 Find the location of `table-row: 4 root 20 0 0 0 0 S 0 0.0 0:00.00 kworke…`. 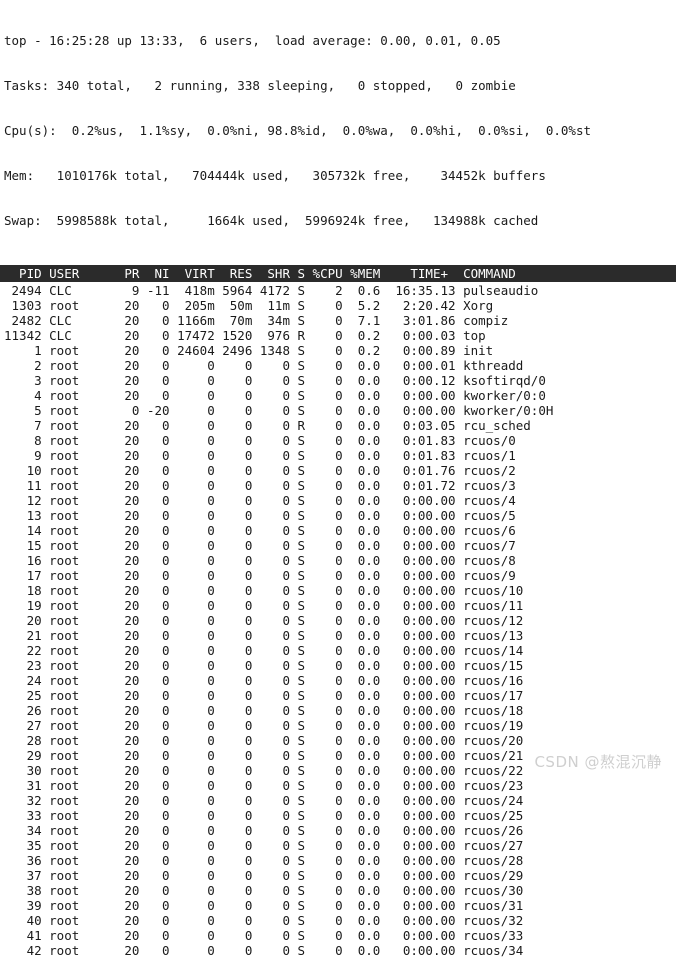

table-row: 4 root 20 0 0 0 0 S 0 0.0 0:00.00 kworke… is located at coordinates (340, 395).